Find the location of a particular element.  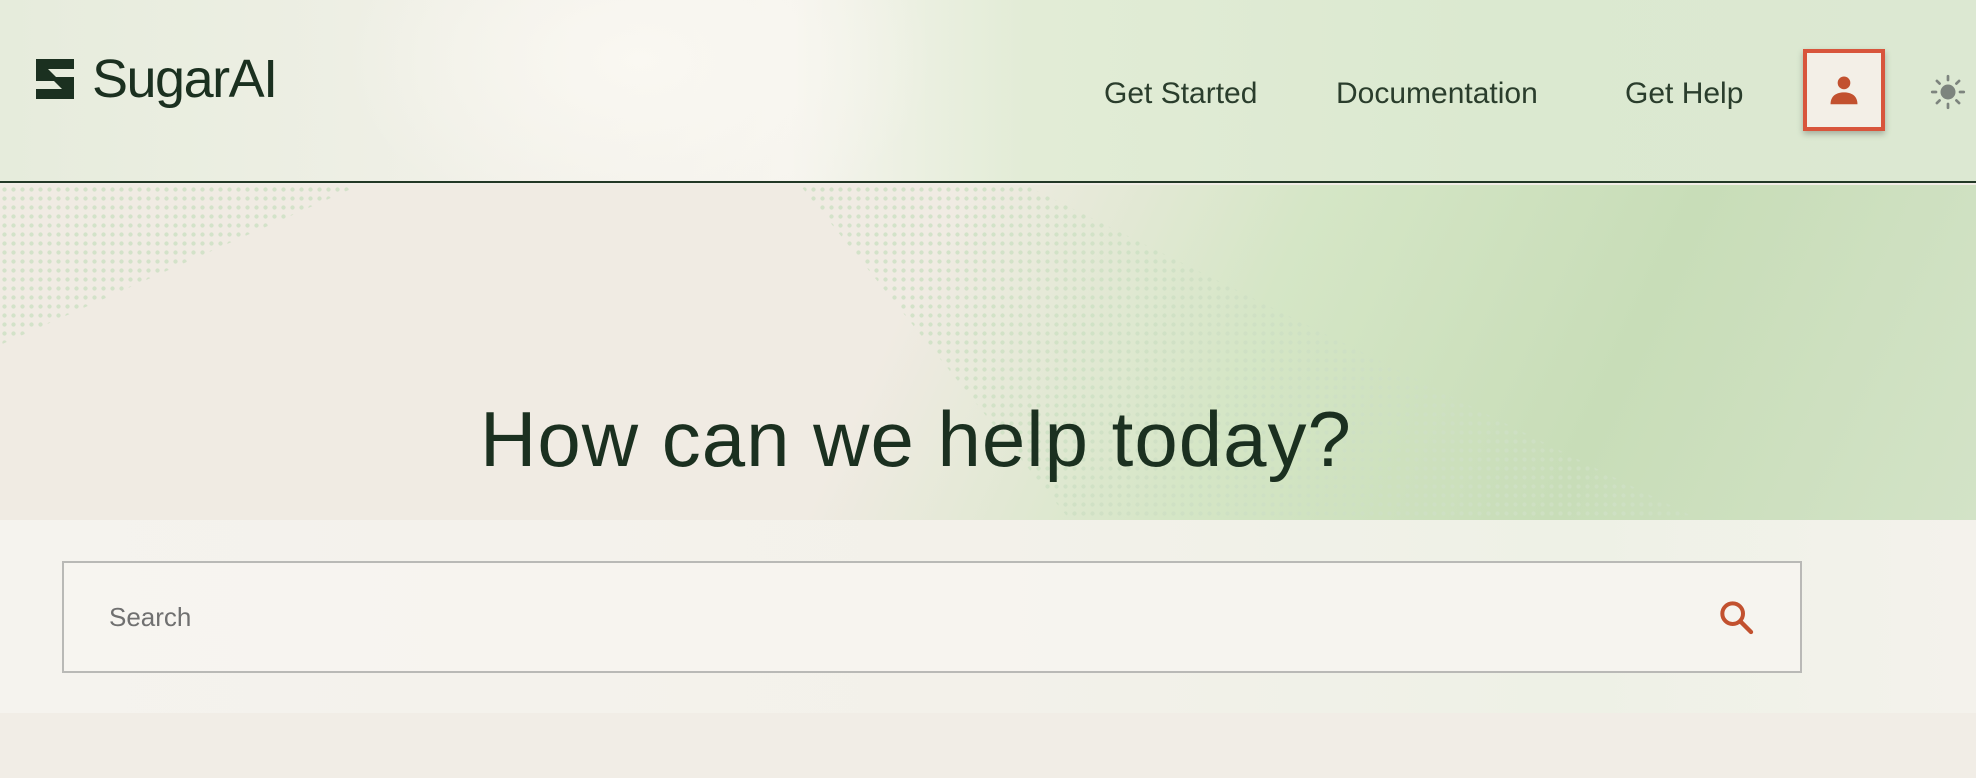

nav-get-help: Get Help is located at coordinates (1684, 94).